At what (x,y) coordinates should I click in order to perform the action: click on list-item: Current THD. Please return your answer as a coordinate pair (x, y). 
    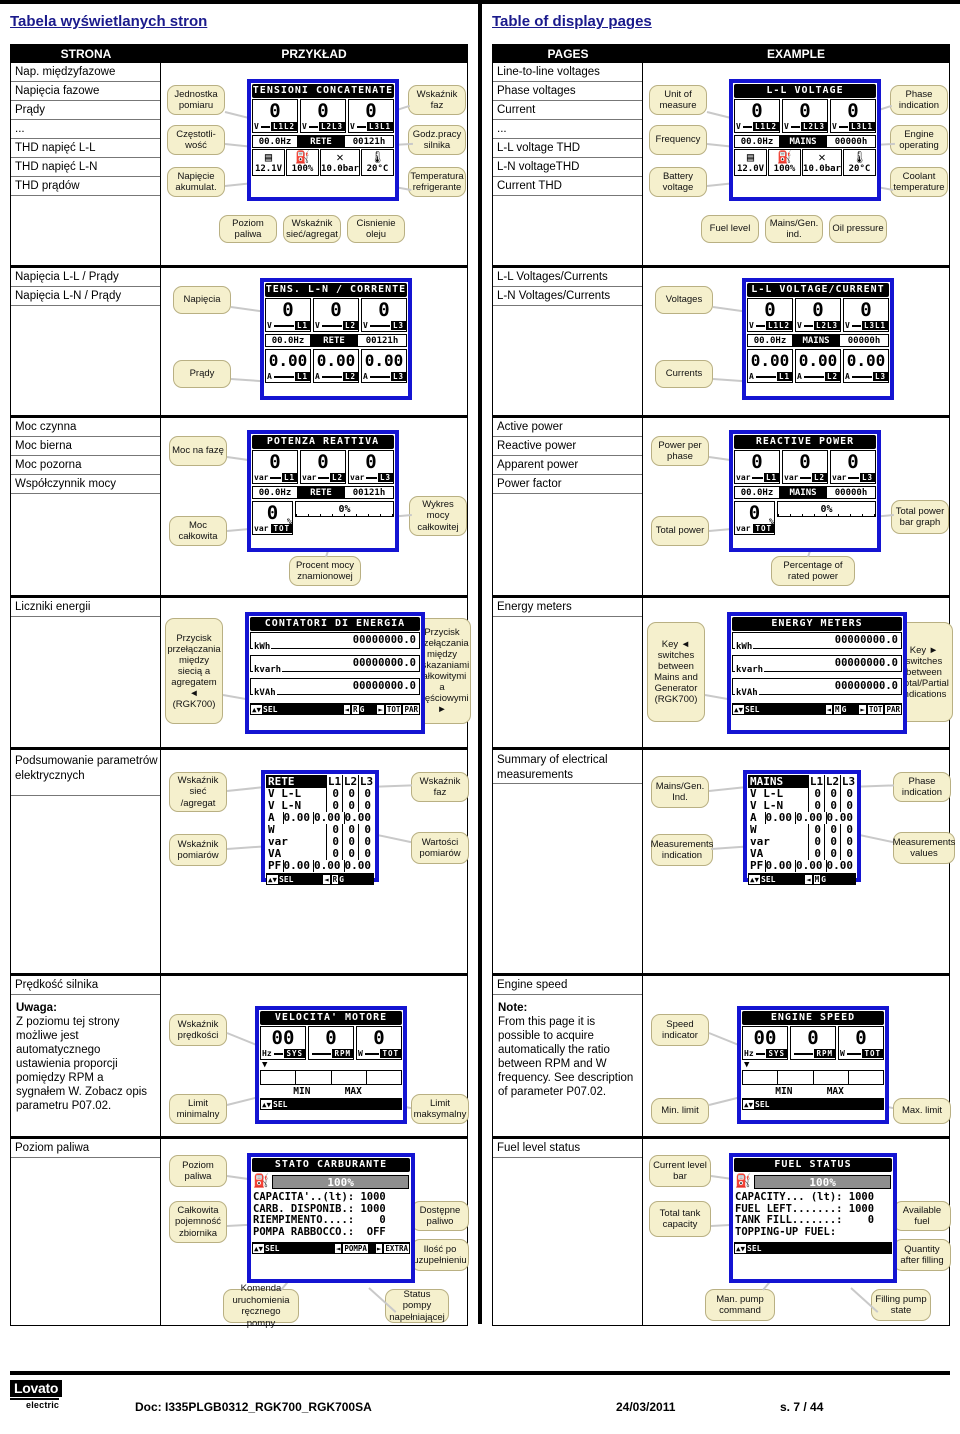
    Looking at the image, I should click on (567, 186).